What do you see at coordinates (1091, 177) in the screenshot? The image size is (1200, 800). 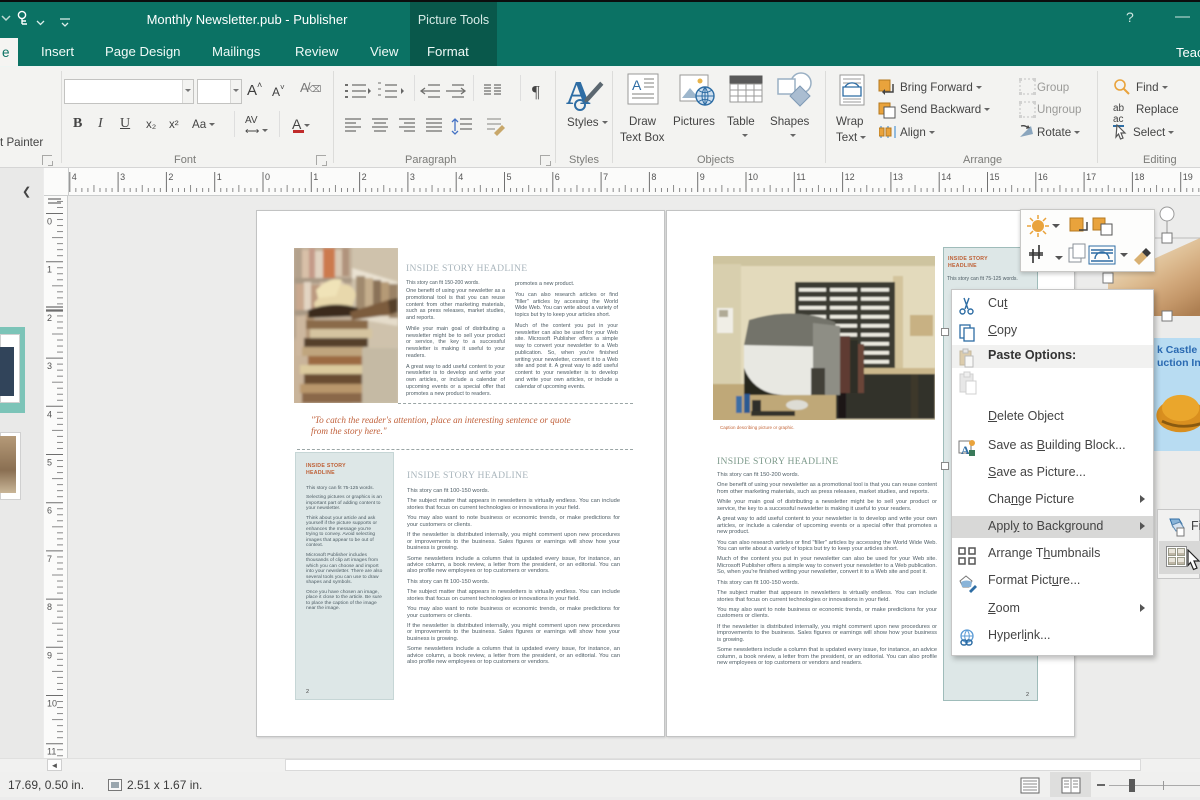 I see `svg-text: 17` at bounding box center [1091, 177].